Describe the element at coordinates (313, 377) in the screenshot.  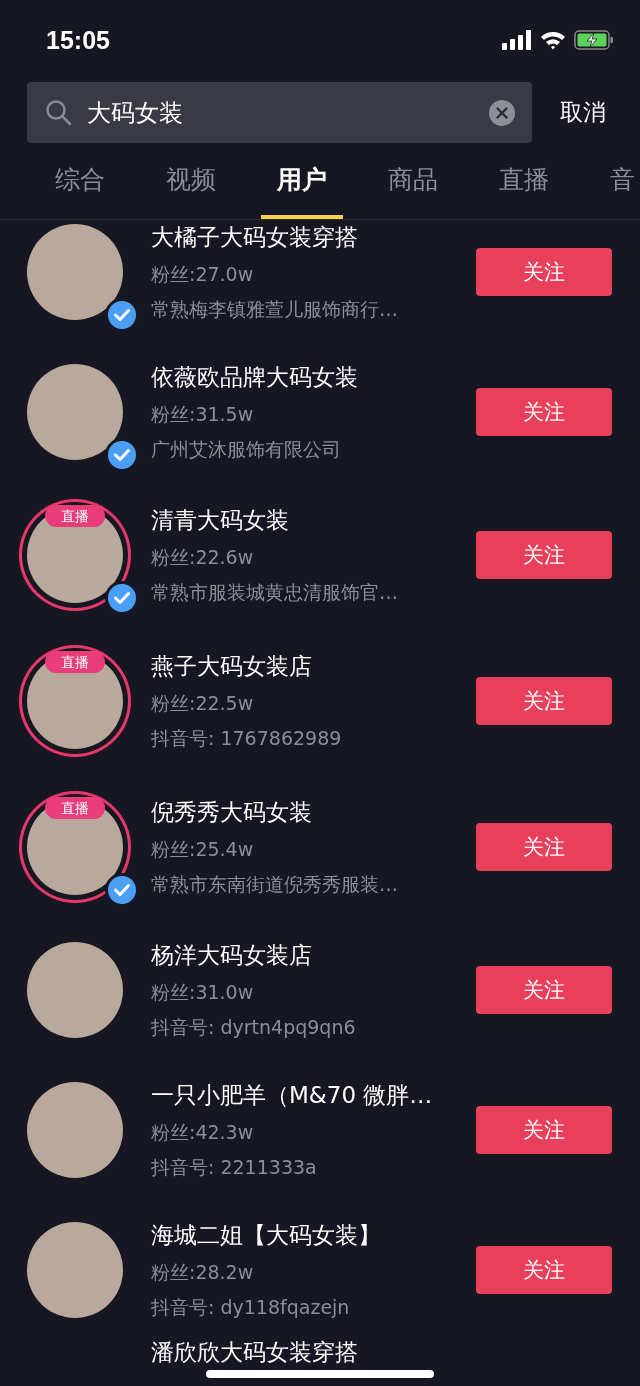
I see `user-name: 依薇欧品牌大码女装` at that location.